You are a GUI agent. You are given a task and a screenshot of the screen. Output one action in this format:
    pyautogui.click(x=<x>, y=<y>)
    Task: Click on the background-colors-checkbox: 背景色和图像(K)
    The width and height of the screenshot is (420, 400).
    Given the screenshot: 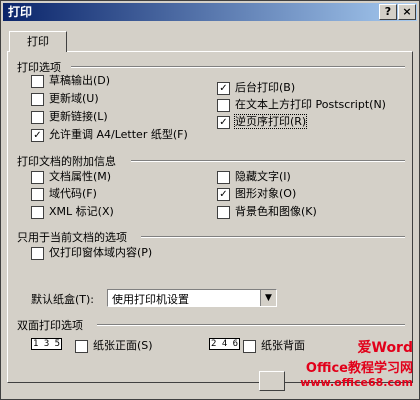 What is the action you would take?
    pyautogui.click(x=267, y=212)
    